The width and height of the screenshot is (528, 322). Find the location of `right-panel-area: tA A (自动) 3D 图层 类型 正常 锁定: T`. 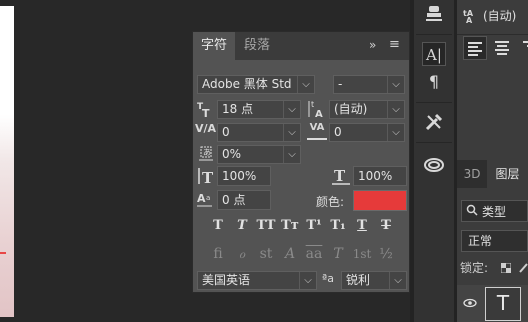

right-panel-area: tA A (自动) 3D 图层 类型 正常 锁定: T is located at coordinates (492, 161).